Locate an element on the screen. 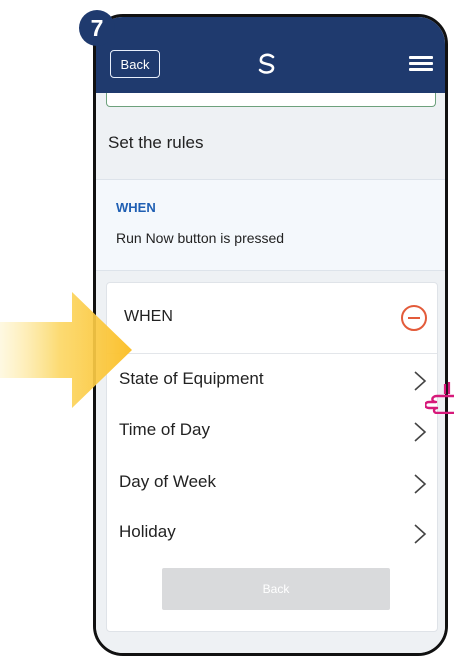 The width and height of the screenshot is (454, 662). salus-swirl-logo is located at coordinates (266, 63).